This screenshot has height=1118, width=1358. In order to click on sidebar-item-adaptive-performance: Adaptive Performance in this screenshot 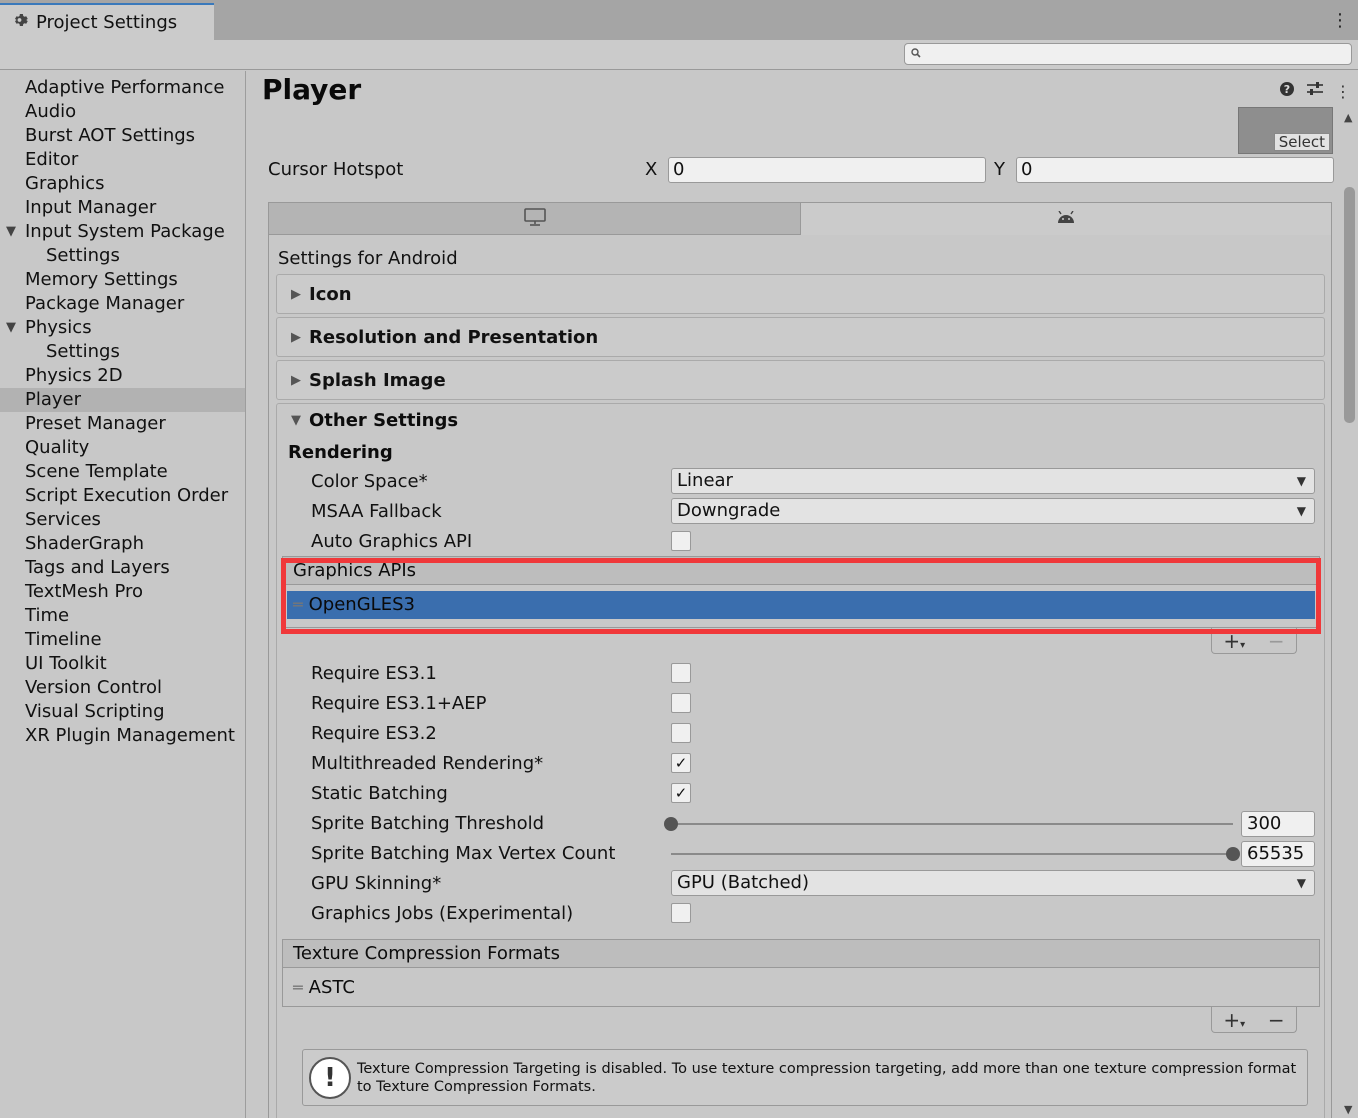, I will do `click(122, 88)`.